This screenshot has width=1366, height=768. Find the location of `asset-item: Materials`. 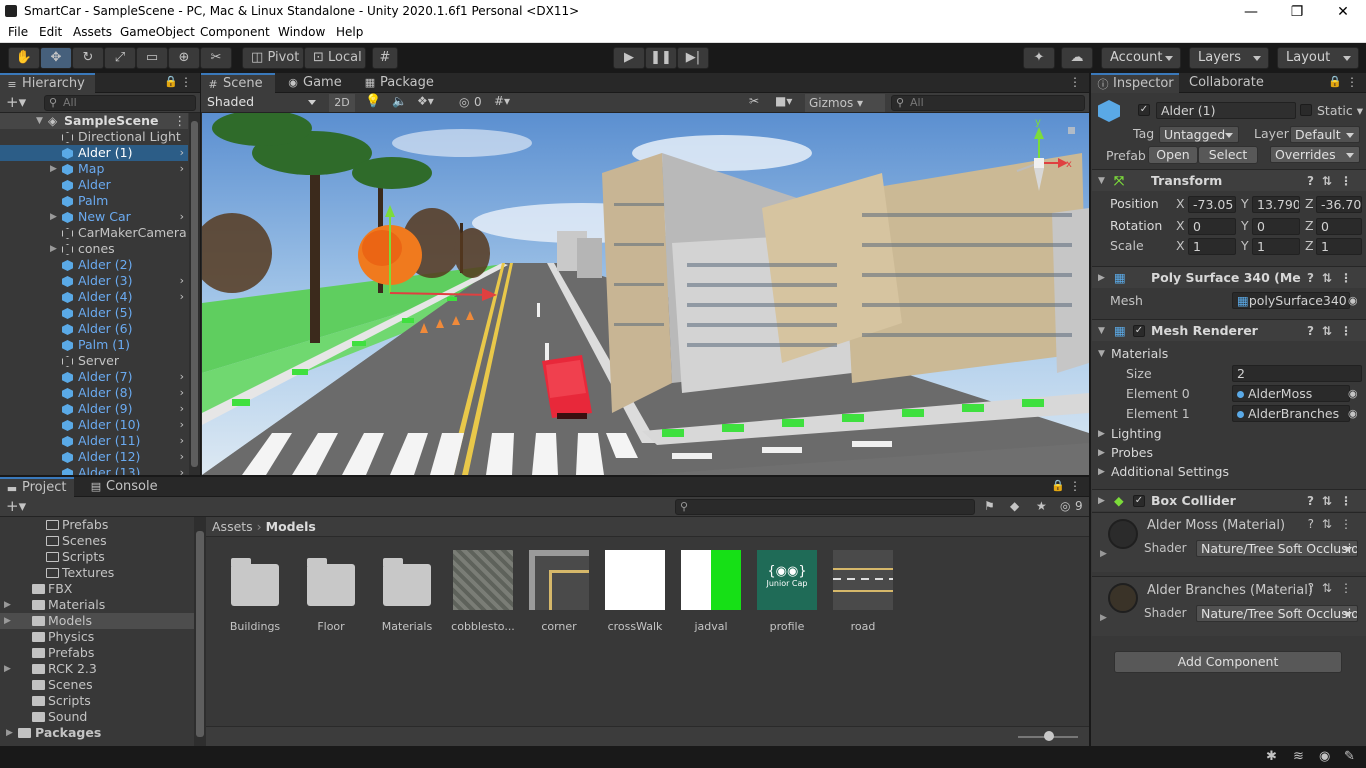

asset-item: Materials is located at coordinates (407, 591).